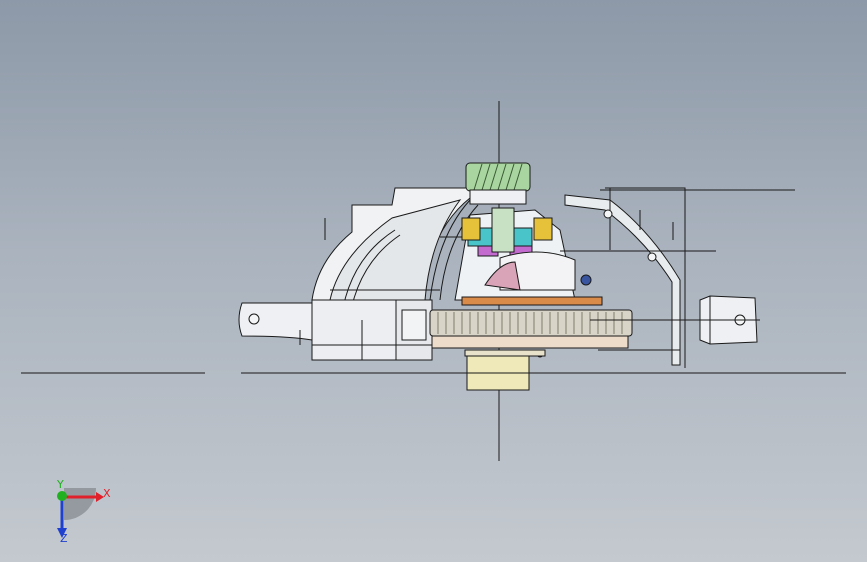 The height and width of the screenshot is (562, 867). Describe the element at coordinates (532, 301) in the screenshot. I see `drive-plate` at that location.